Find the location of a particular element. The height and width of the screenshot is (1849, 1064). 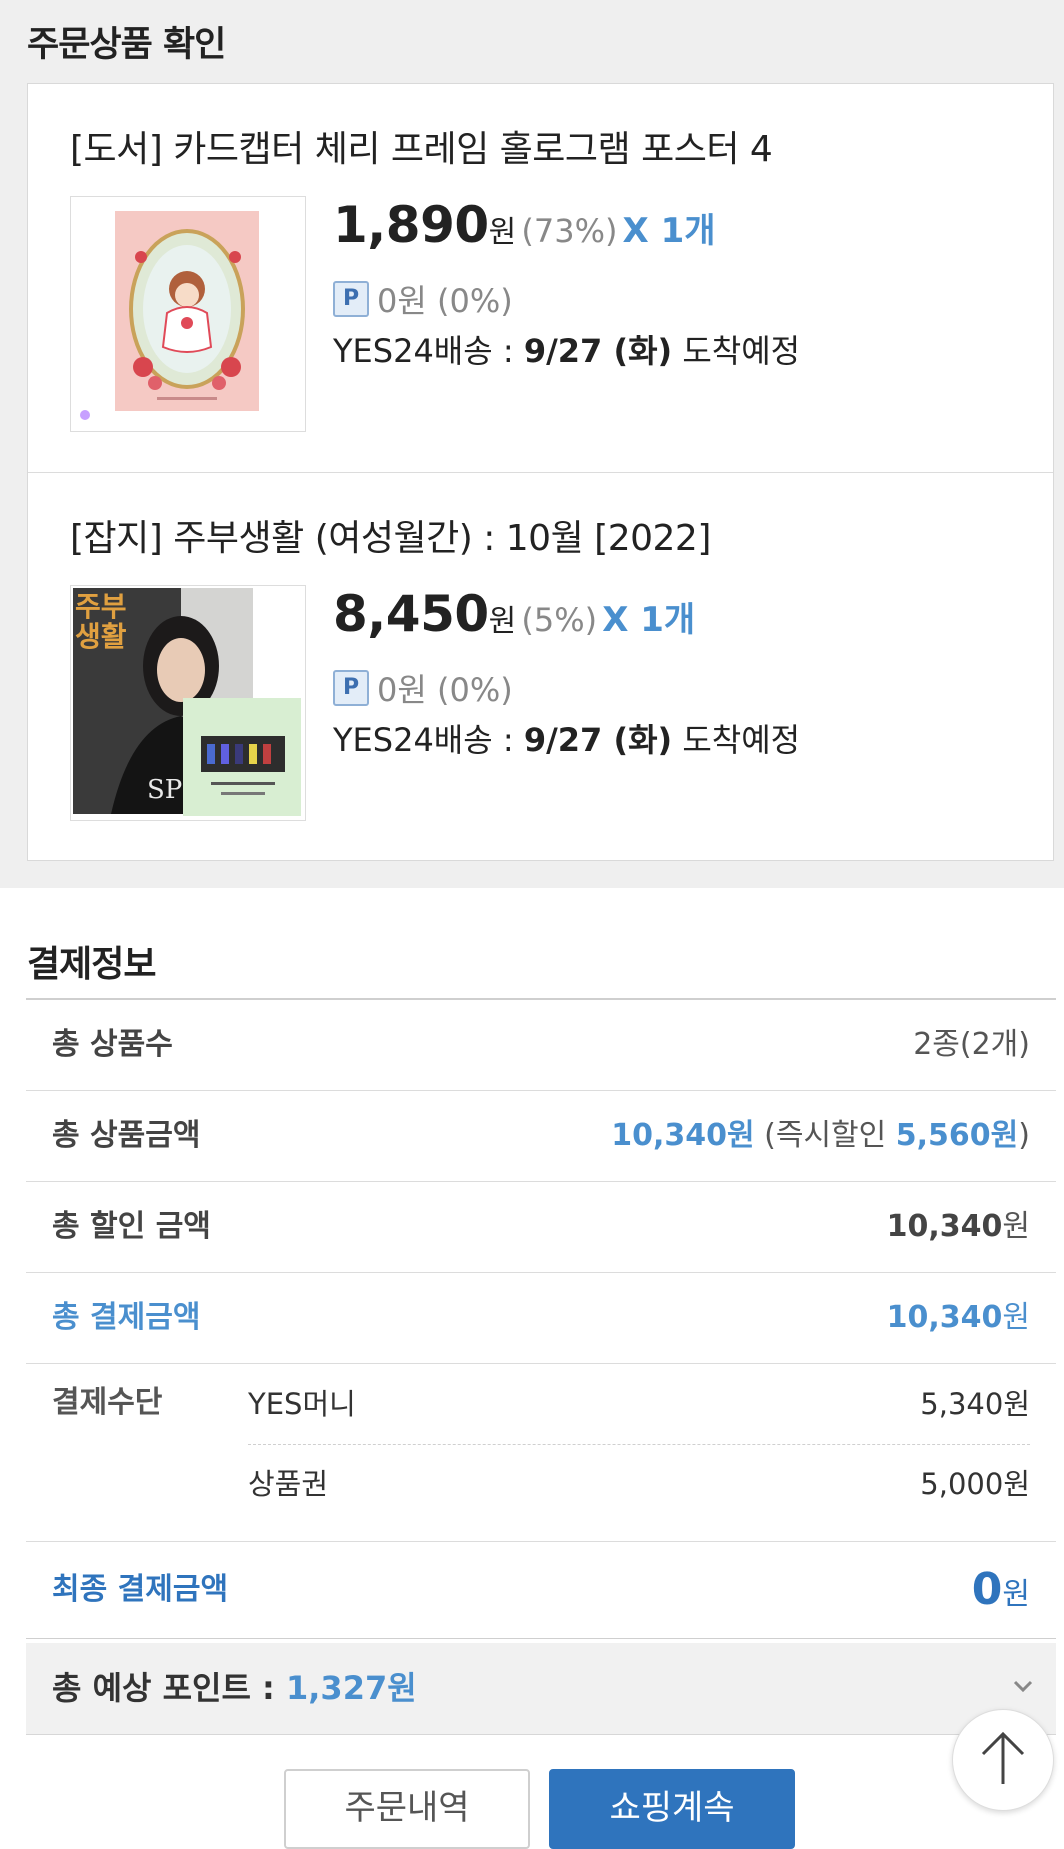

pay-total-won: 원 is located at coordinates (1016, 1317).